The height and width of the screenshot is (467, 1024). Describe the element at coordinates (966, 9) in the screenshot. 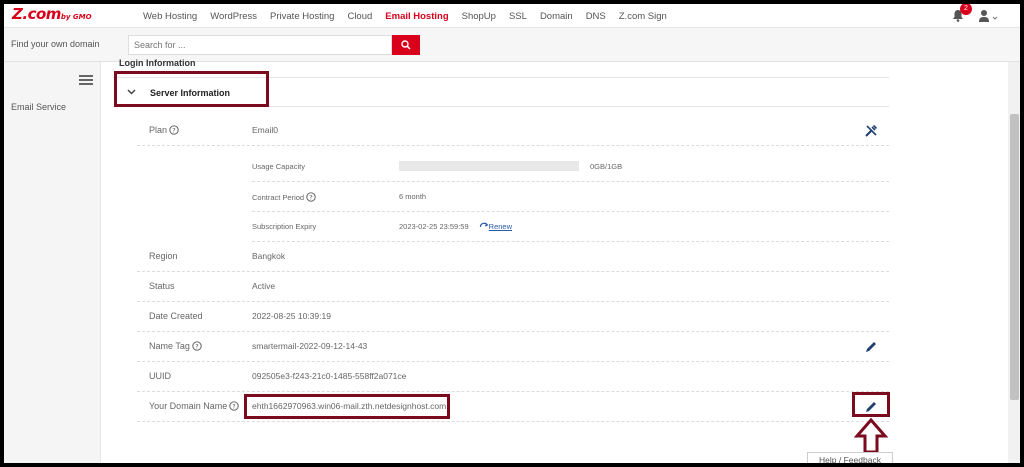

I see `notification-badge: 2` at that location.